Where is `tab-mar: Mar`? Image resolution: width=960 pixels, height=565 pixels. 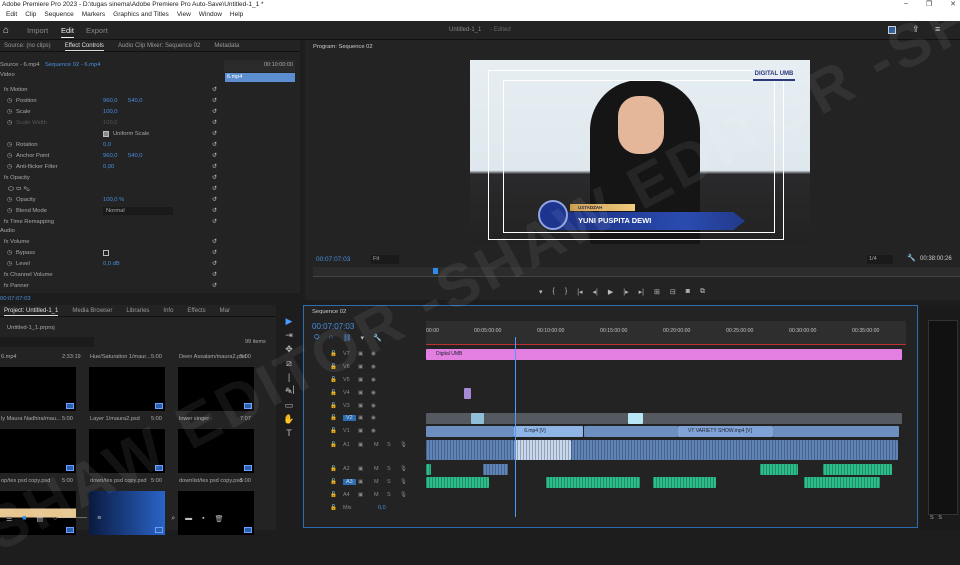
tab-mar: Mar is located at coordinates (225, 310).